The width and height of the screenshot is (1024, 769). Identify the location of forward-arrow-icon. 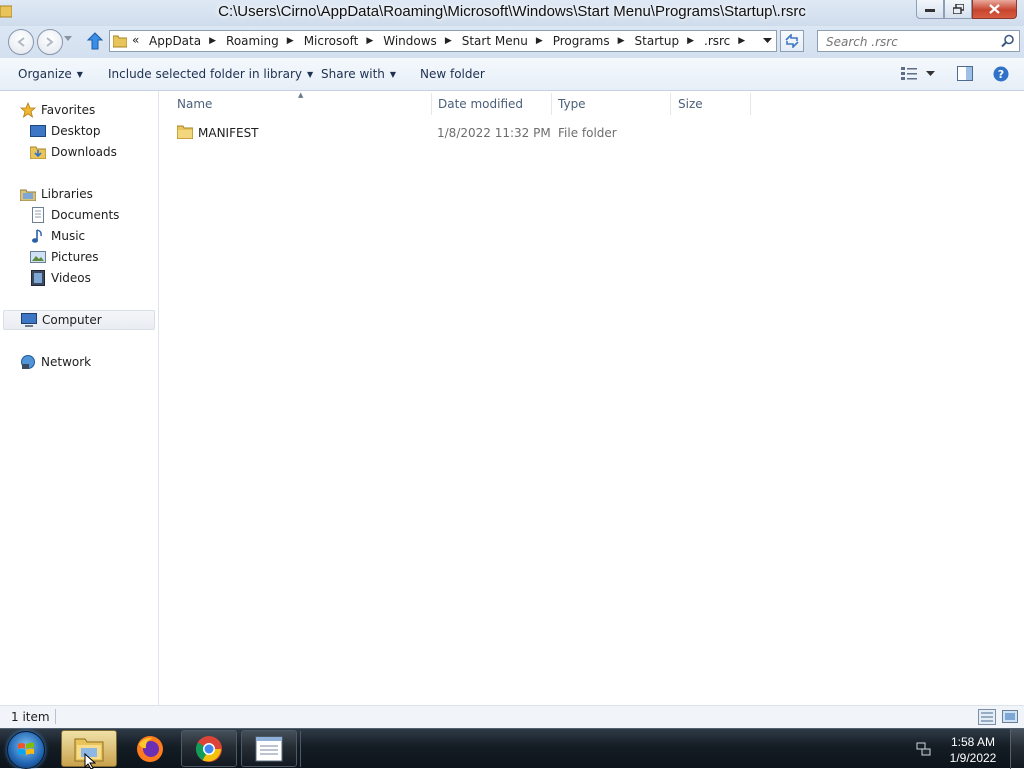
(50, 42).